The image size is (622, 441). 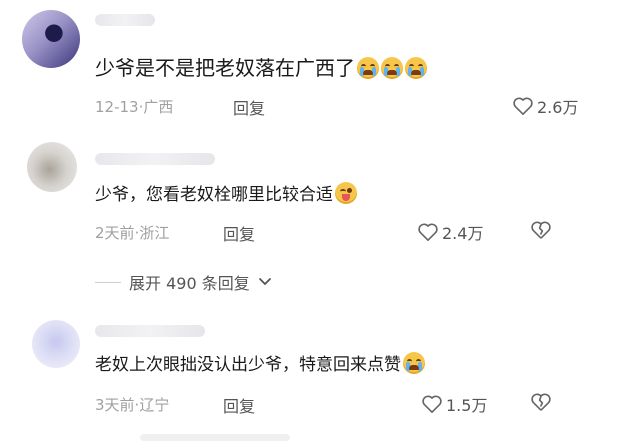 I want to click on like-button: 1.5万, so click(x=454, y=404).